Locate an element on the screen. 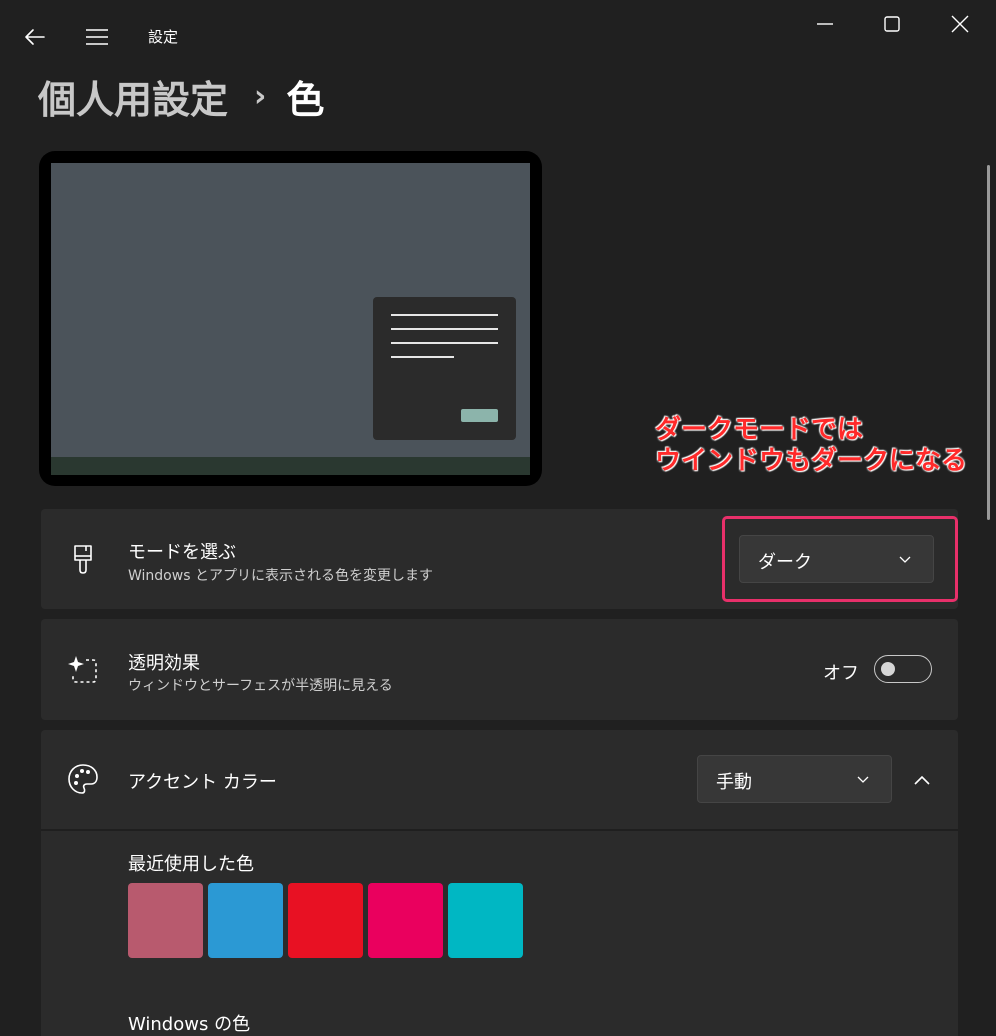 The image size is (996, 1036). recent-colors-label: 最近使用した色 is located at coordinates (191, 864).